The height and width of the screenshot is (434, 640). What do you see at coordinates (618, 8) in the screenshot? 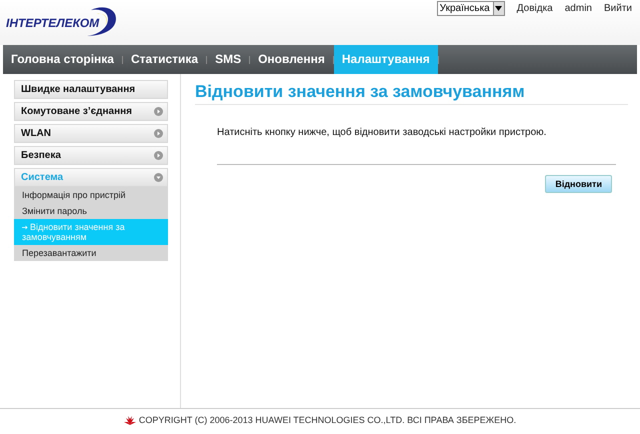
I see `header-link: Вийти` at bounding box center [618, 8].